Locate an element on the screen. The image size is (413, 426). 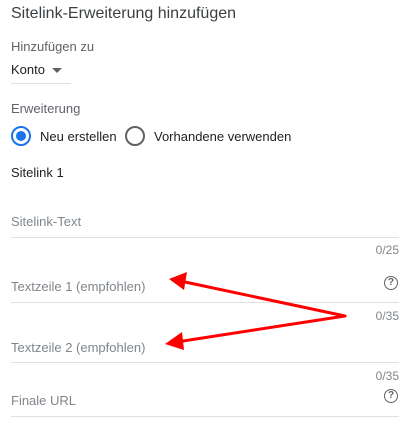
radio-create-new: Neu erstellen is located at coordinates (67, 136).